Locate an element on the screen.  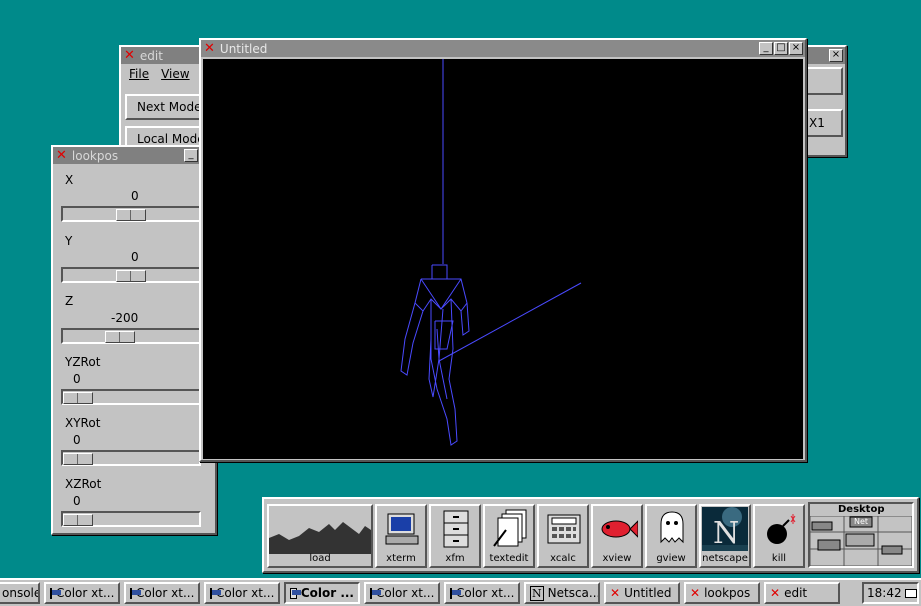
slider-label-x: X is located at coordinates (69, 180).